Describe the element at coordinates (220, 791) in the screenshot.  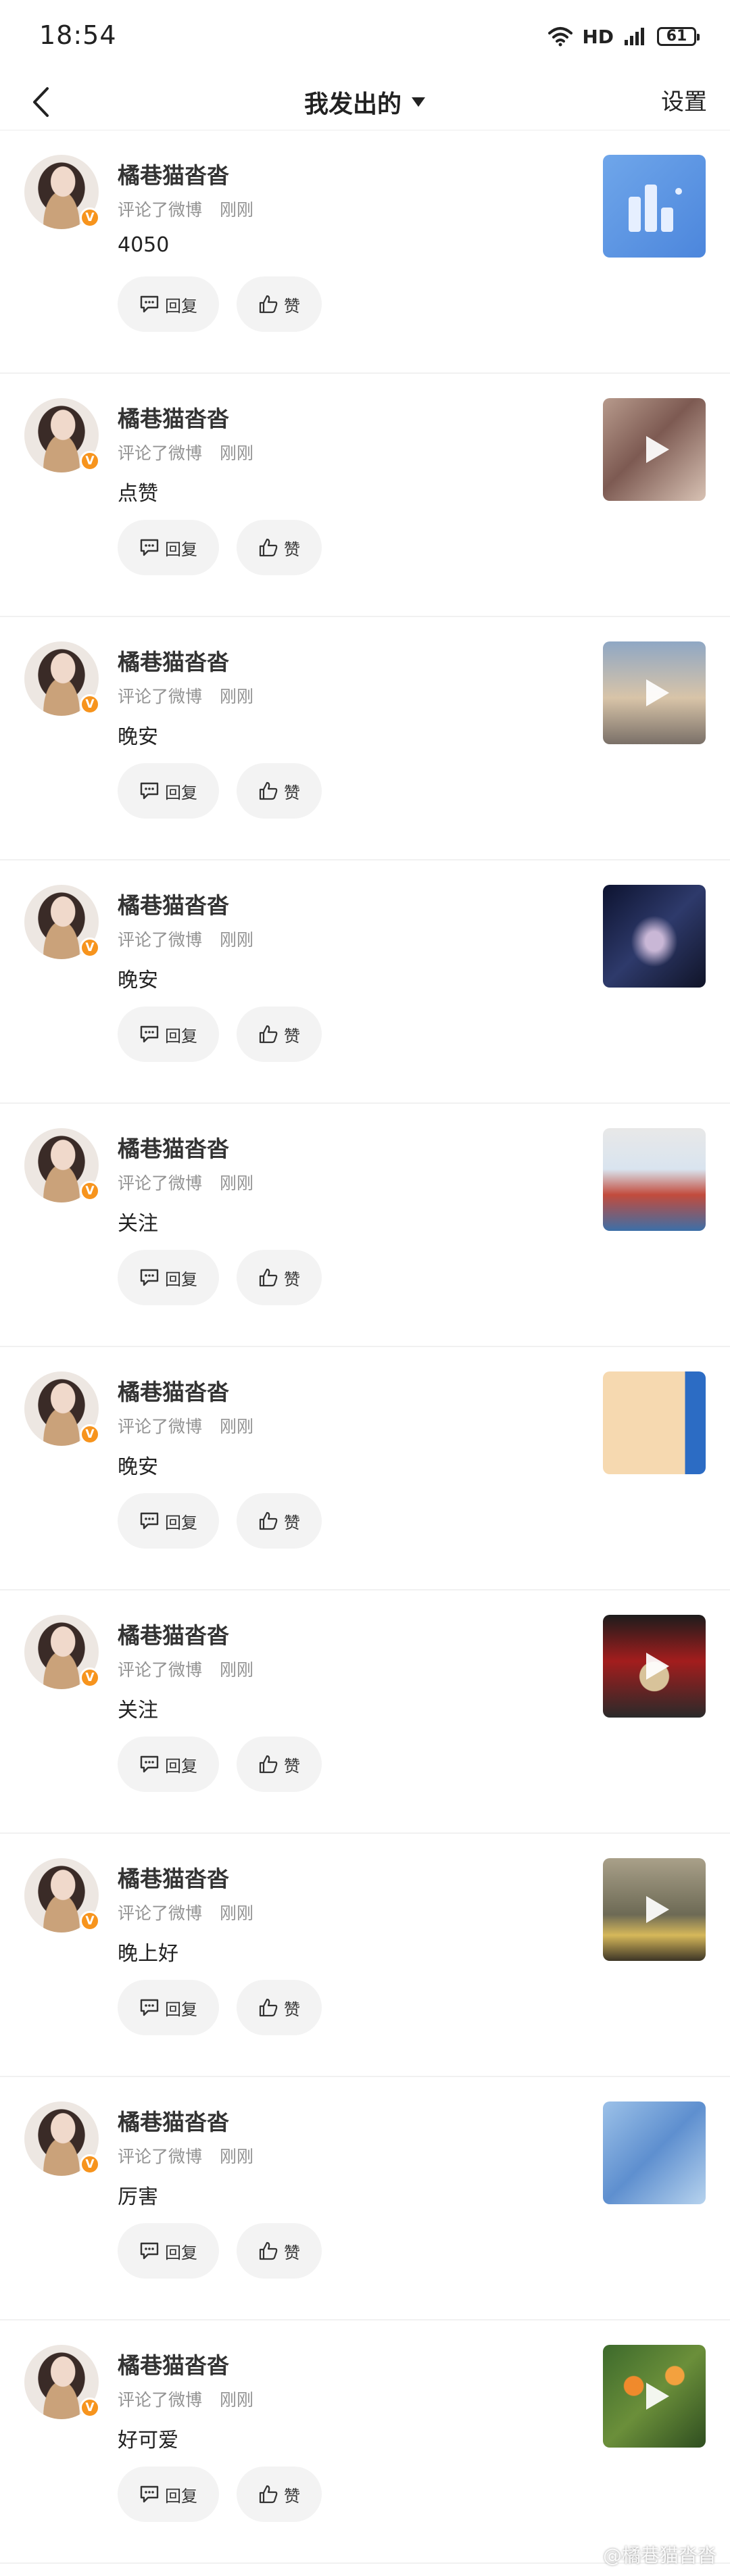
I see `action-bar: 回复 赞` at that location.